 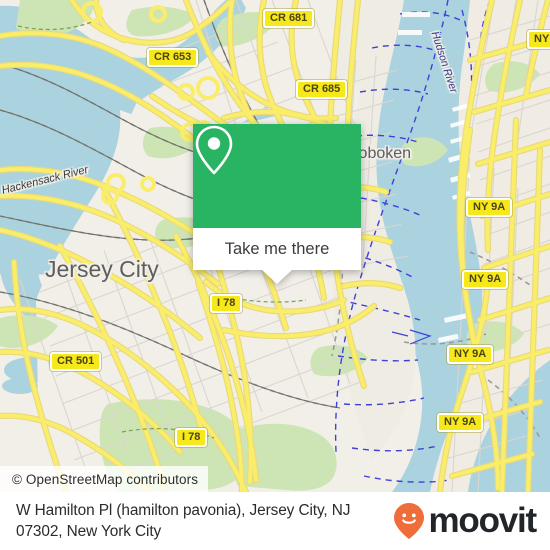 I want to click on road-shield-ny-9a-3: NY 9A, so click(x=470, y=354).